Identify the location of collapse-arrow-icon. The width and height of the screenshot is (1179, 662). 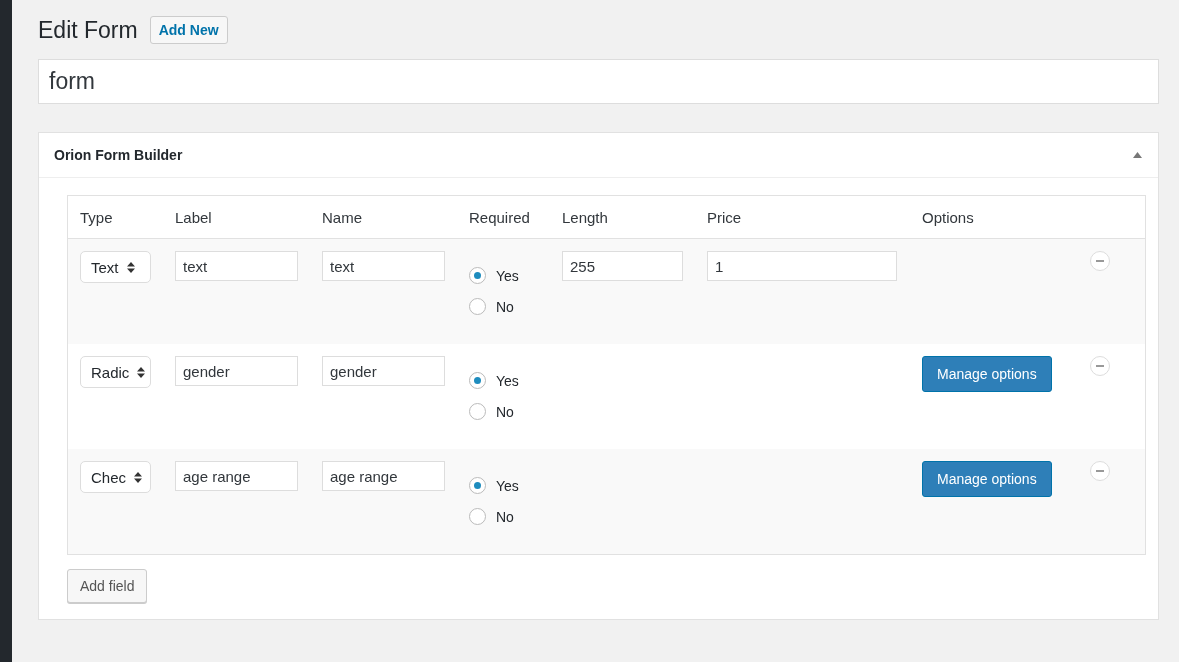
(1137, 155).